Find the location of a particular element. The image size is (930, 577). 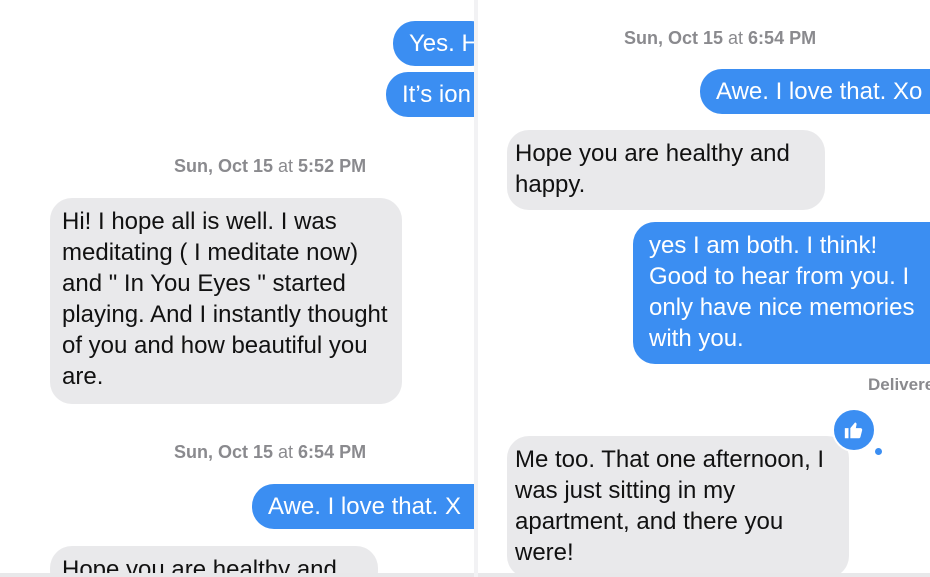

tapback-badge is located at coordinates (854, 430).